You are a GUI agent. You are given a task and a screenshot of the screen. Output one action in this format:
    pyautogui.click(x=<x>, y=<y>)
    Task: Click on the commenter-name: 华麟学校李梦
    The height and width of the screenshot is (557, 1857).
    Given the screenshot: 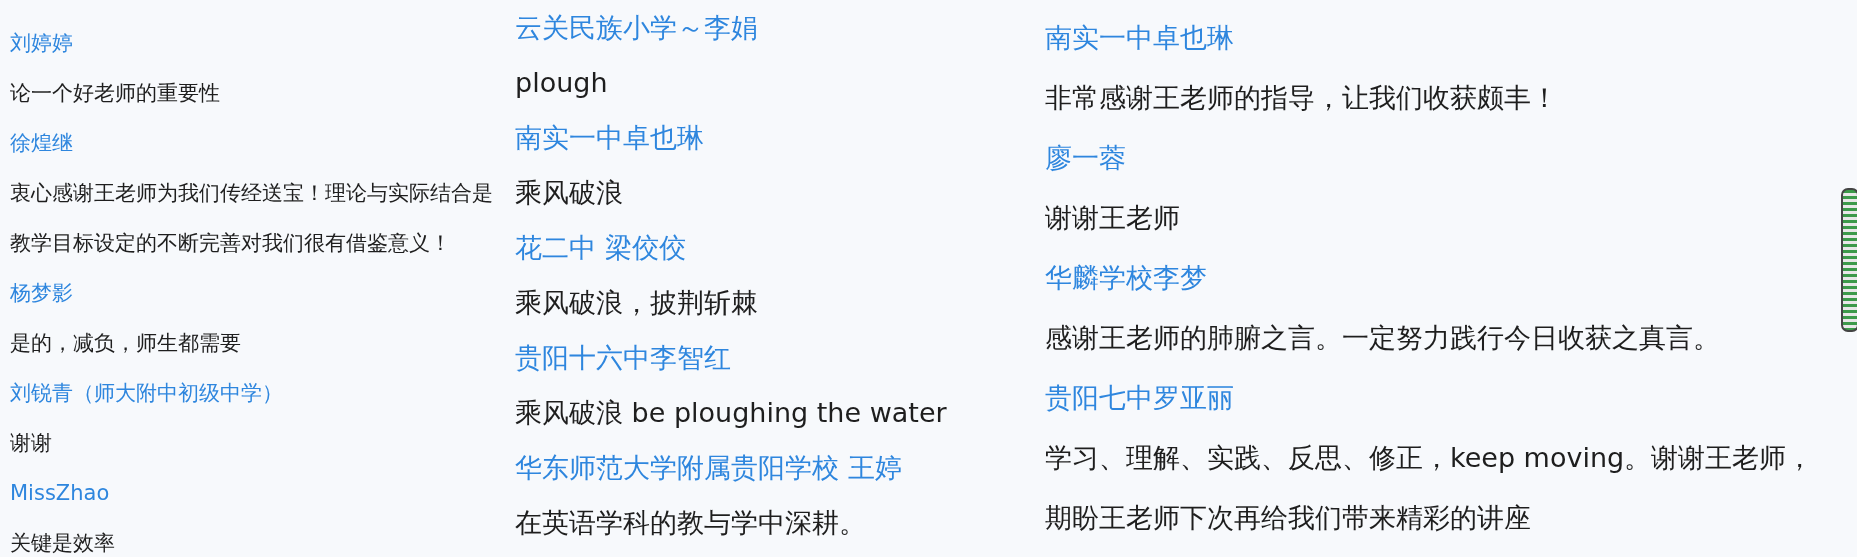 What is the action you would take?
    pyautogui.click(x=1126, y=278)
    